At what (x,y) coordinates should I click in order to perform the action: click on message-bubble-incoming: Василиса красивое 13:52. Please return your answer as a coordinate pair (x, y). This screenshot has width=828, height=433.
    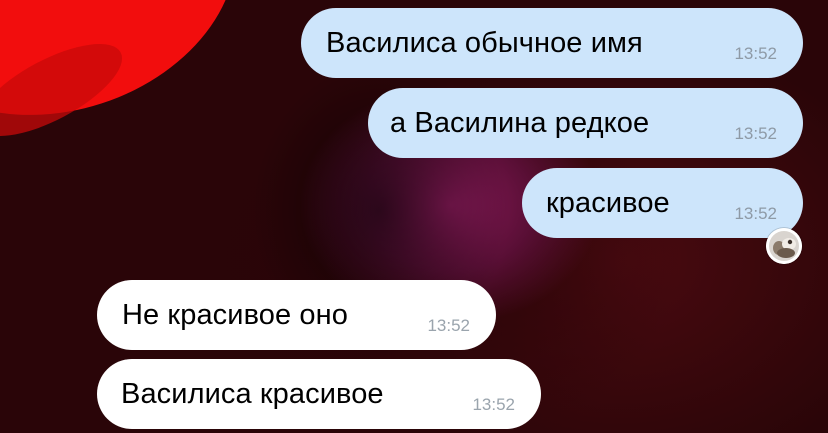
    Looking at the image, I should click on (319, 394).